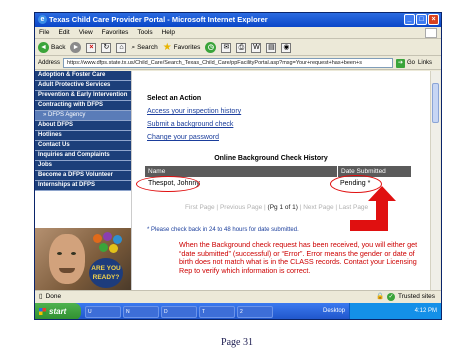  What do you see at coordinates (91, 47) in the screenshot?
I see `stop-button: ×` at bounding box center [91, 47].